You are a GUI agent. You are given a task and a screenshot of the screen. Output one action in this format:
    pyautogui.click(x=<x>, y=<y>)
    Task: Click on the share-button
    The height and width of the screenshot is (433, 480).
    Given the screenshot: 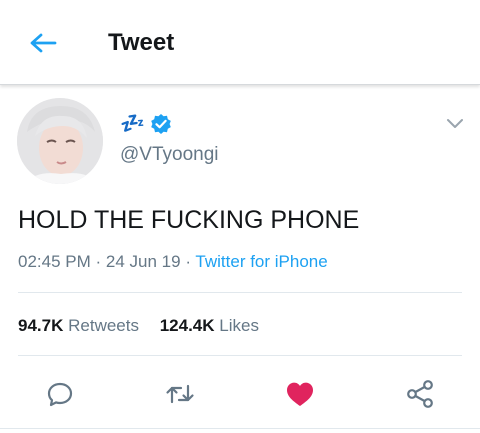 What is the action you would take?
    pyautogui.click(x=420, y=394)
    